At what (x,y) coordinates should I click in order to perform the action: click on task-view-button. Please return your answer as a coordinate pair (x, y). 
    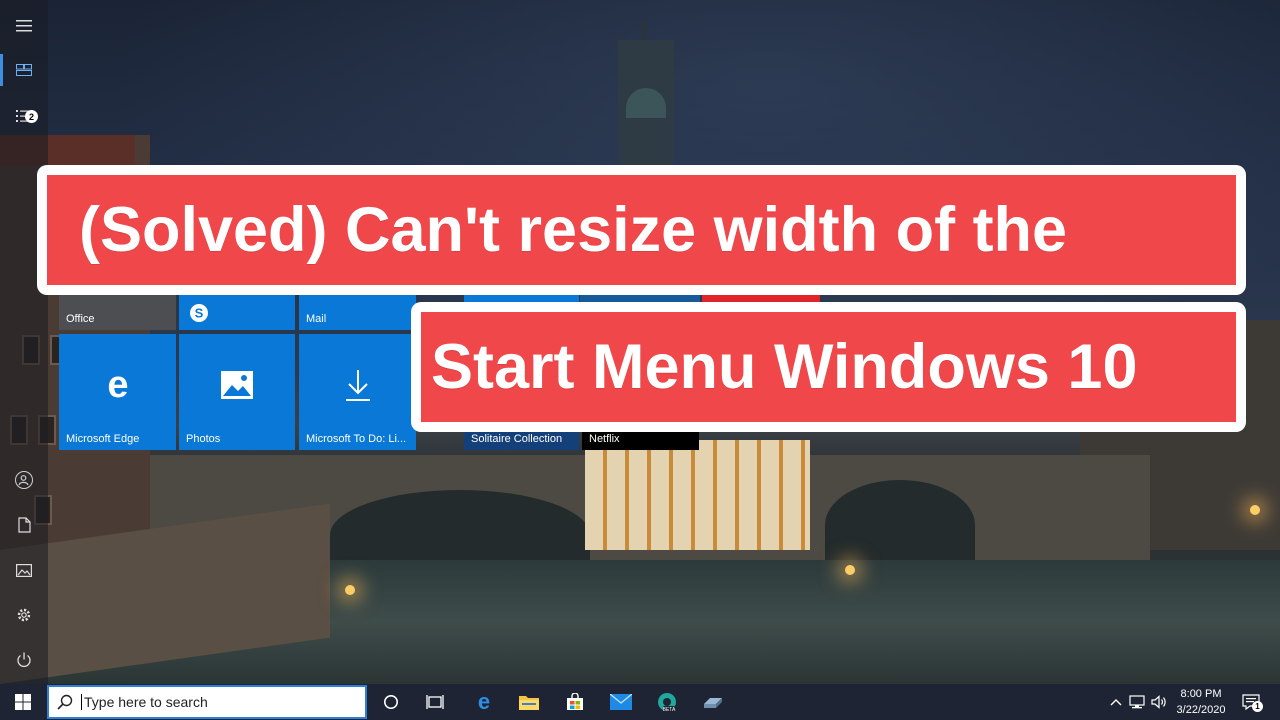
    Looking at the image, I should click on (435, 702).